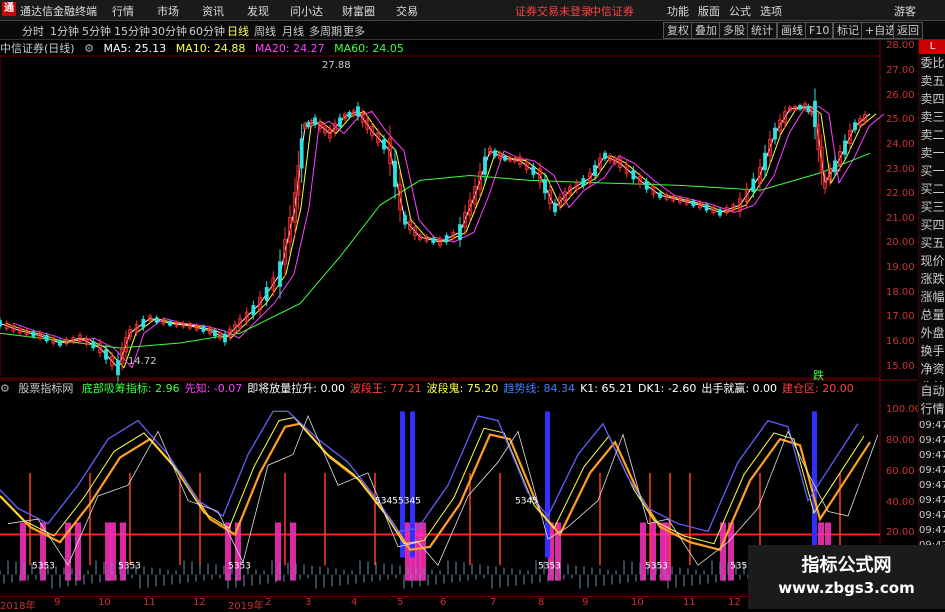  I want to click on menu-market: 市场, so click(168, 11).